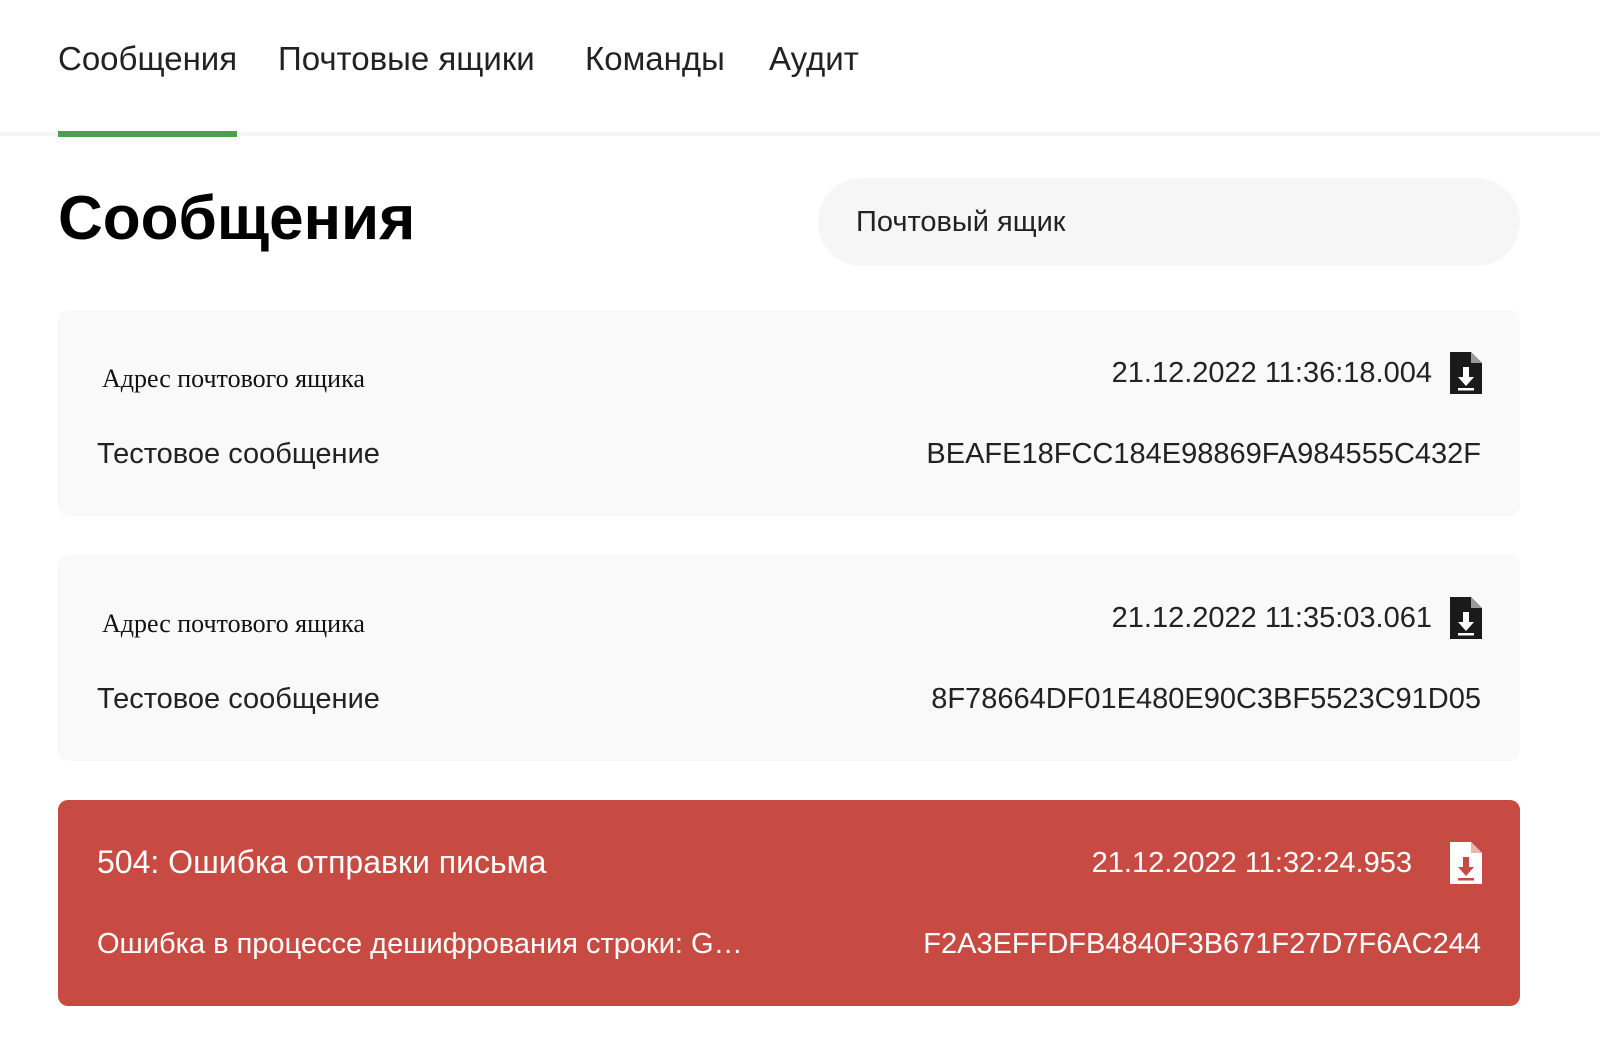 The image size is (1600, 1054). I want to click on message-timestamp: 21.12.2022 11:36:18.004, so click(1271, 373).